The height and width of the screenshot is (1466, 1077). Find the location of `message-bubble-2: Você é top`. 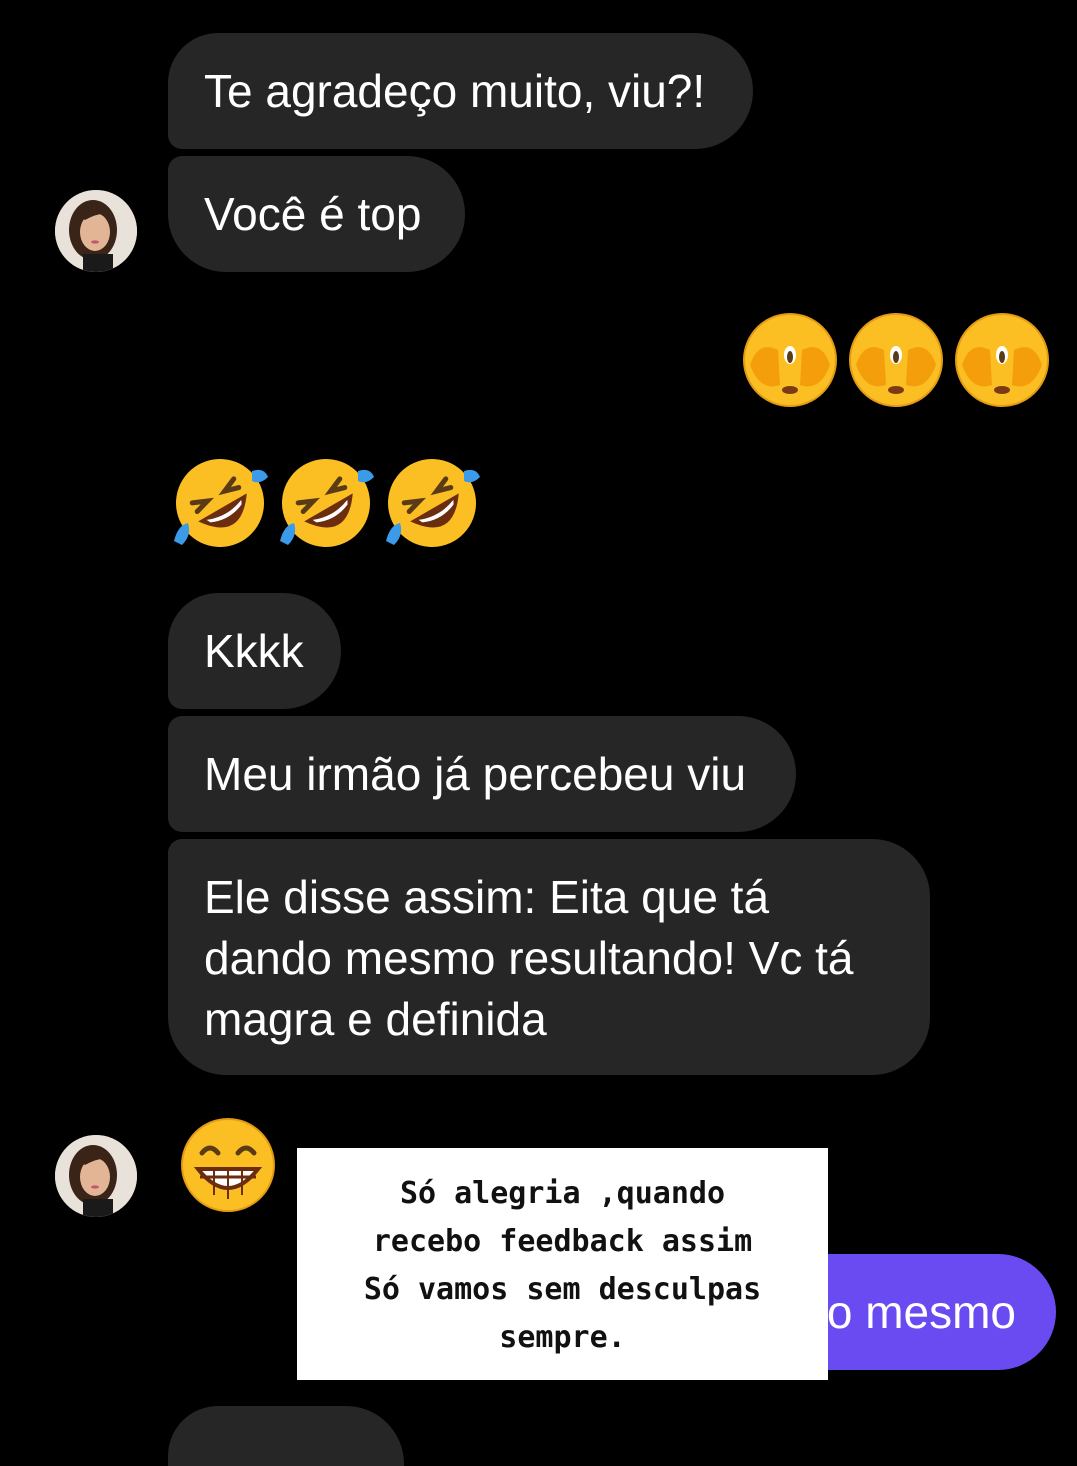

message-bubble-2: Você é top is located at coordinates (316, 214).